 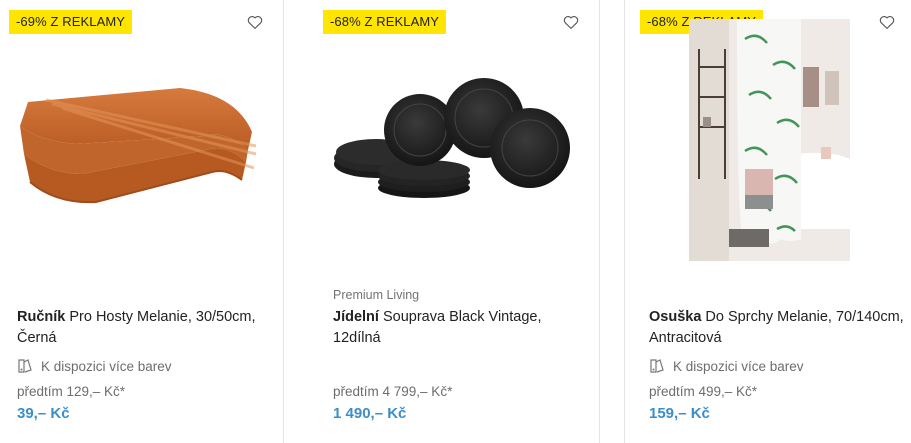 What do you see at coordinates (599, 221) in the screenshot?
I see `card-divider` at bounding box center [599, 221].